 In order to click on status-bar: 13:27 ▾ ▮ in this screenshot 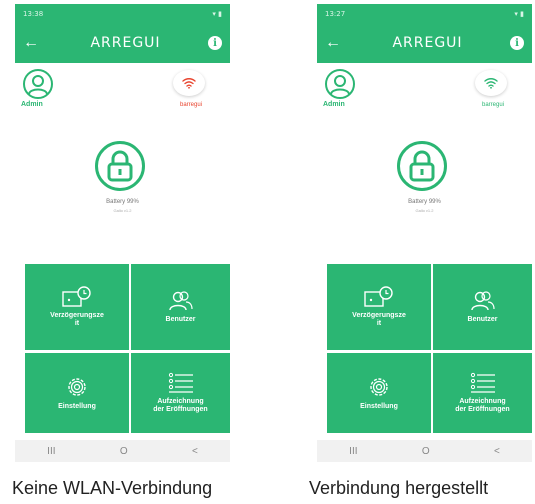, I will do `click(424, 13)`.